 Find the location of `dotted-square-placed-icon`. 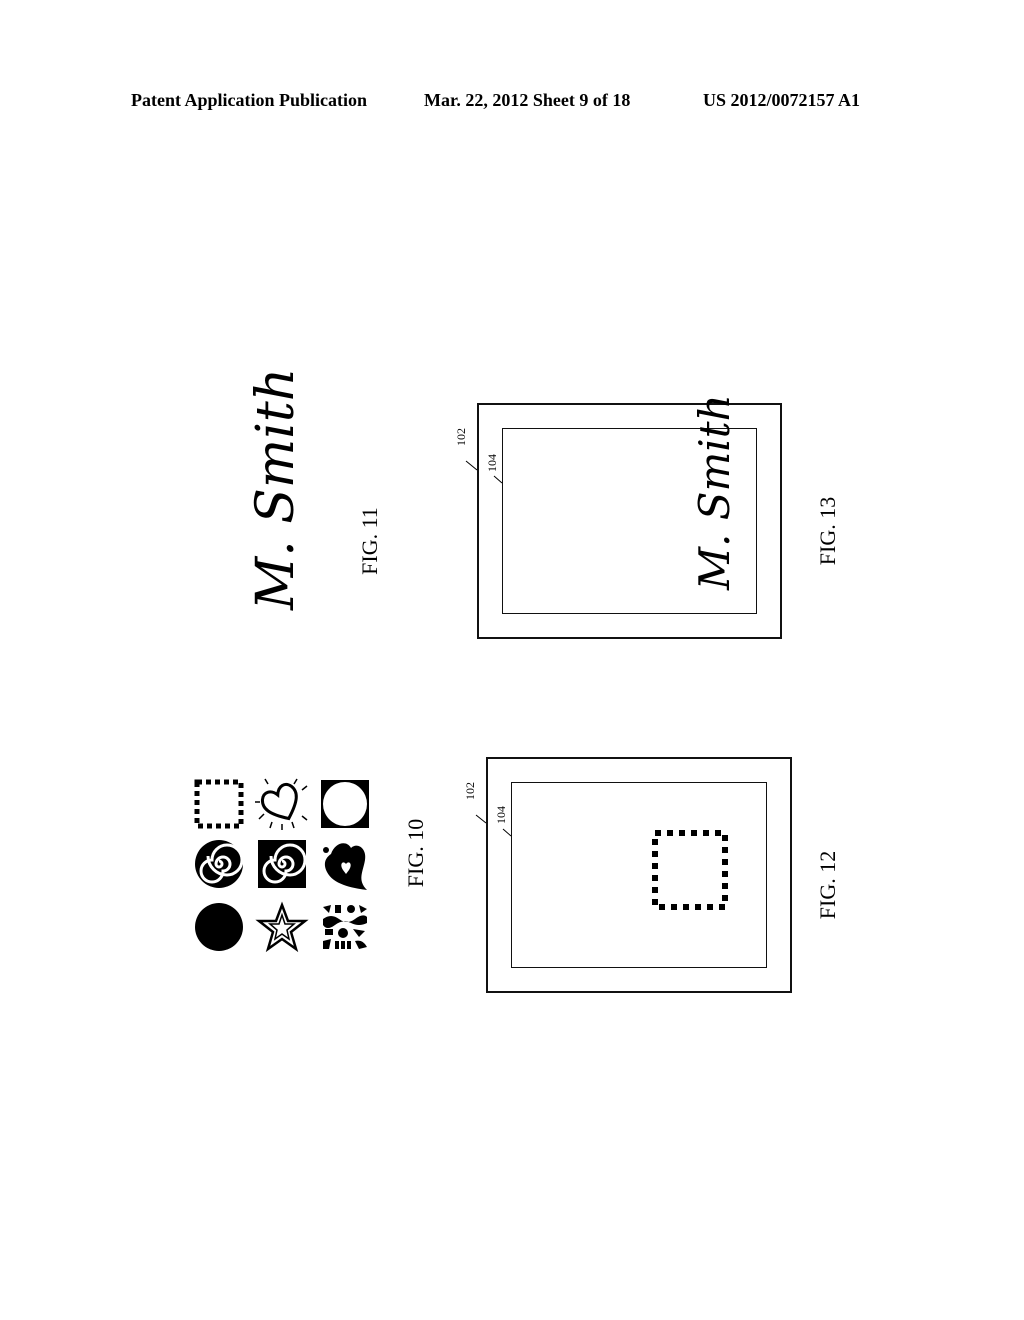

dotted-square-placed-icon is located at coordinates (690, 870).